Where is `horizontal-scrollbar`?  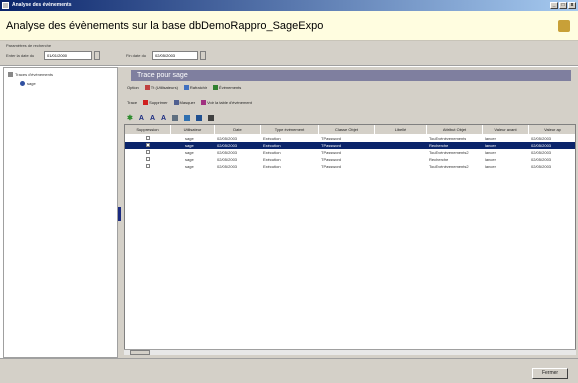 horizontal-scrollbar is located at coordinates (350, 352).